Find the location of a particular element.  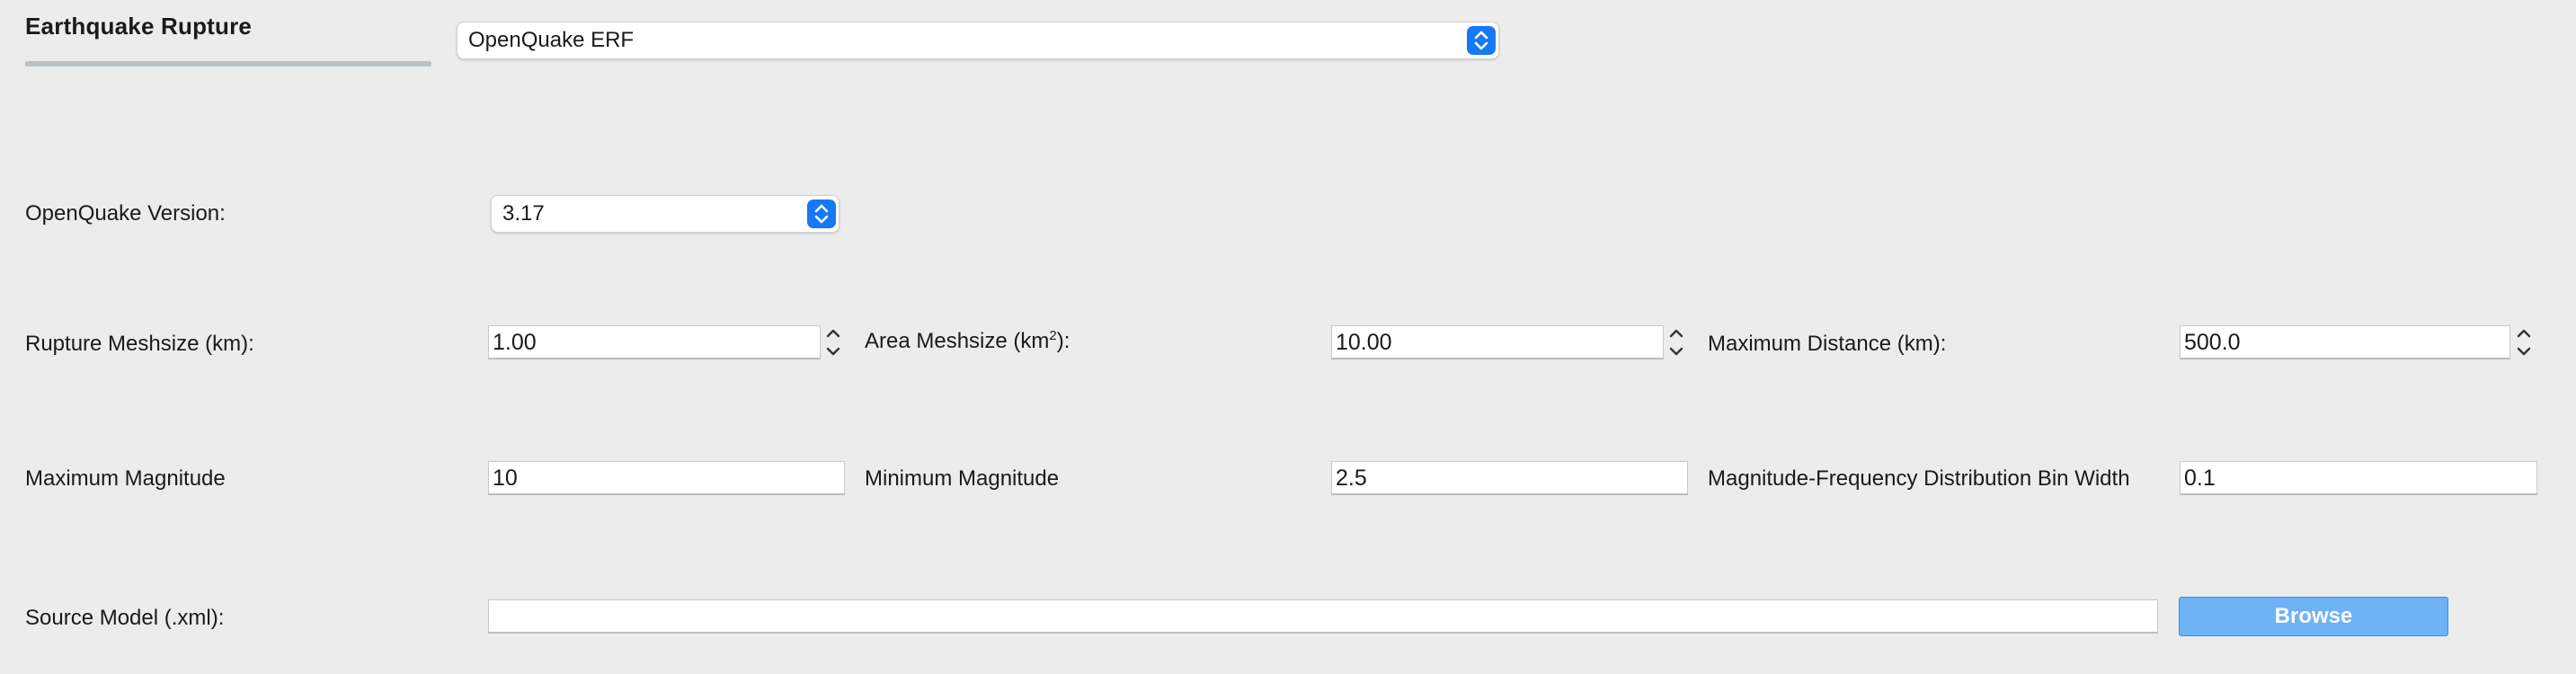

minimum-magnitude-label: Minimum Magnitude is located at coordinates (962, 478).